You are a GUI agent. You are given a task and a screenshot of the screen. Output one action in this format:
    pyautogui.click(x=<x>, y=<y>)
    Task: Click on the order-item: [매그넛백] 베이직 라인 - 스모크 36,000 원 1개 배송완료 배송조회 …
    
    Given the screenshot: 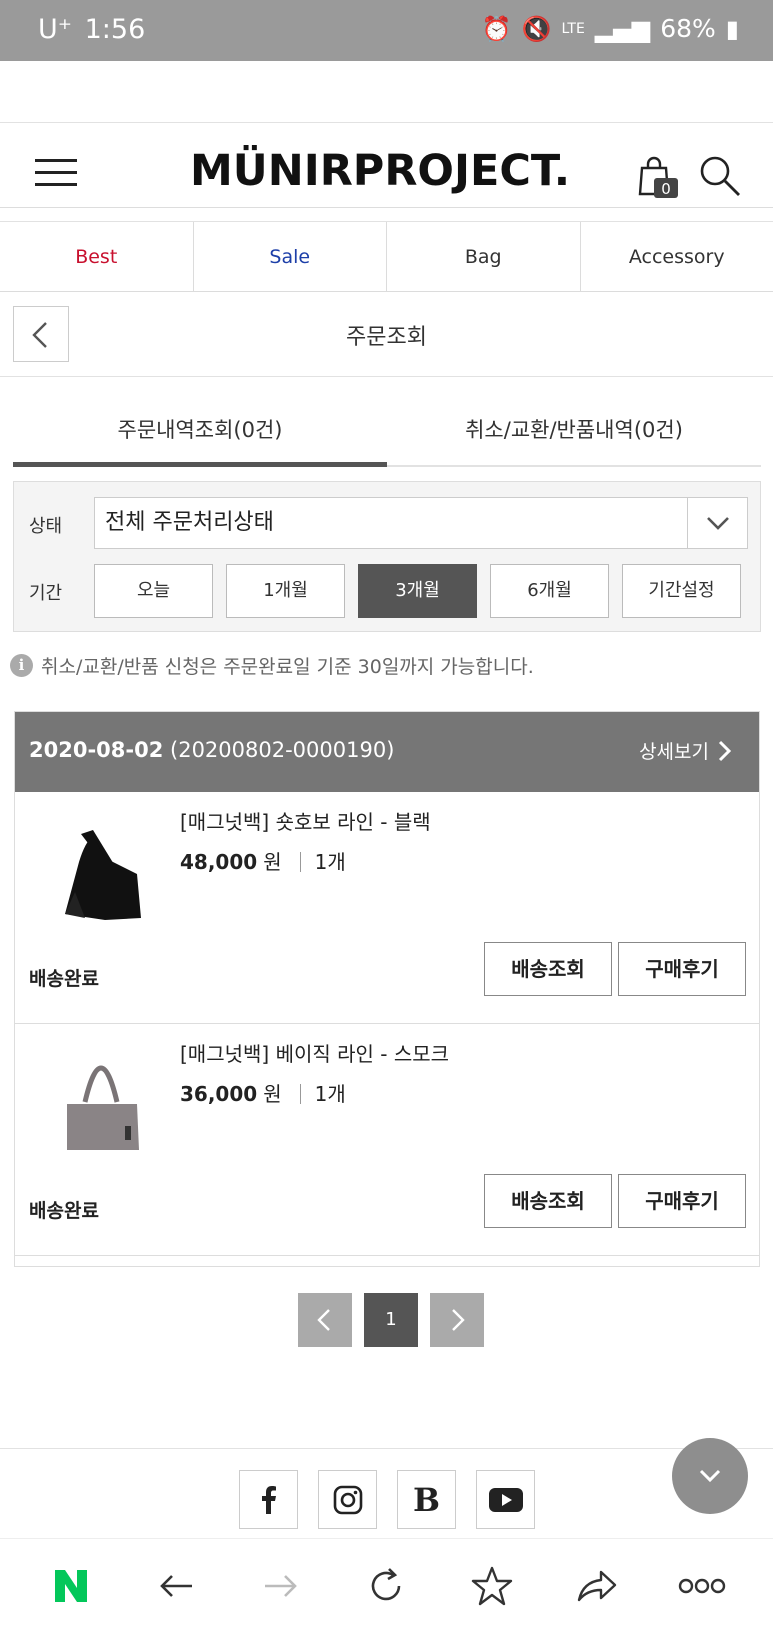 What is the action you would take?
    pyautogui.click(x=387, y=1140)
    